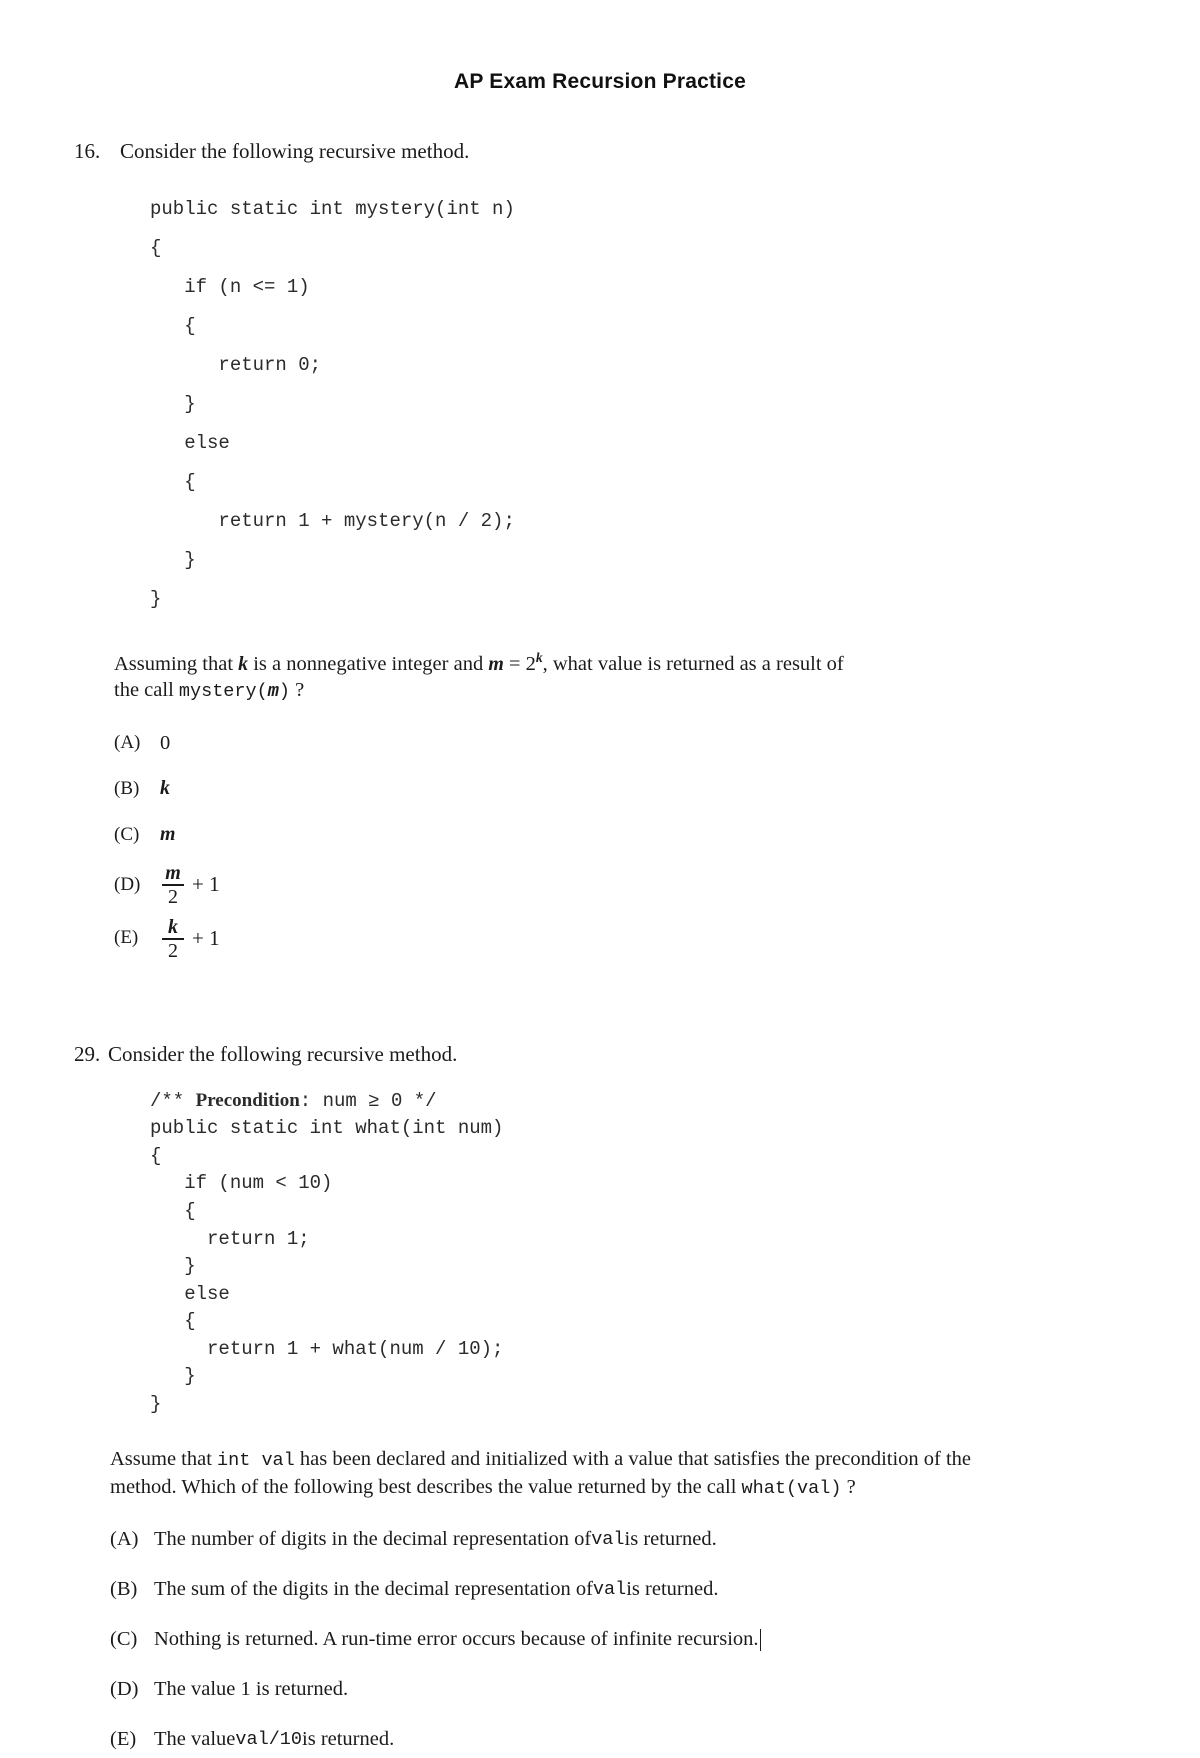 Image resolution: width=1200 pixels, height=1758 pixels. Describe the element at coordinates (124, 1639) in the screenshot. I see `choice-29-c-label: (C)` at that location.